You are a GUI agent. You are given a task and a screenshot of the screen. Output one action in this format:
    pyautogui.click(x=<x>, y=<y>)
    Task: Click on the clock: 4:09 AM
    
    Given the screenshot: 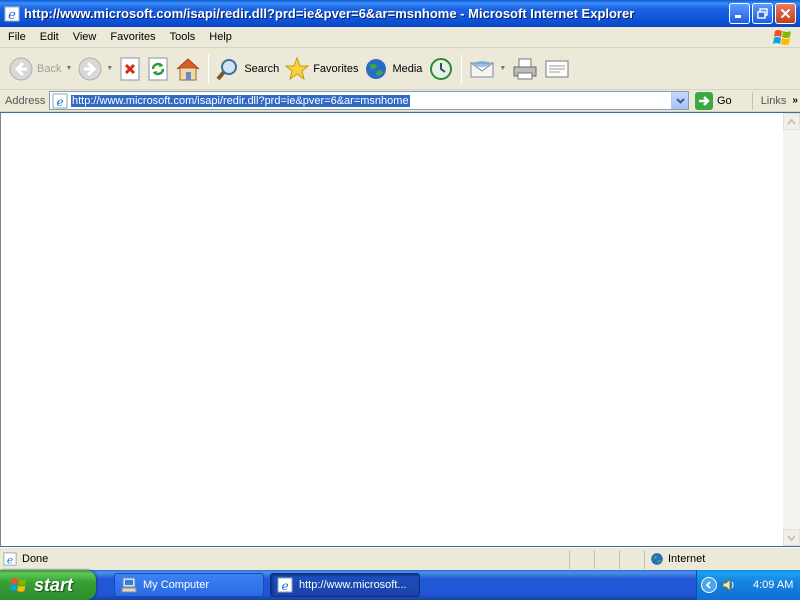 What is the action you would take?
    pyautogui.click(x=773, y=585)
    